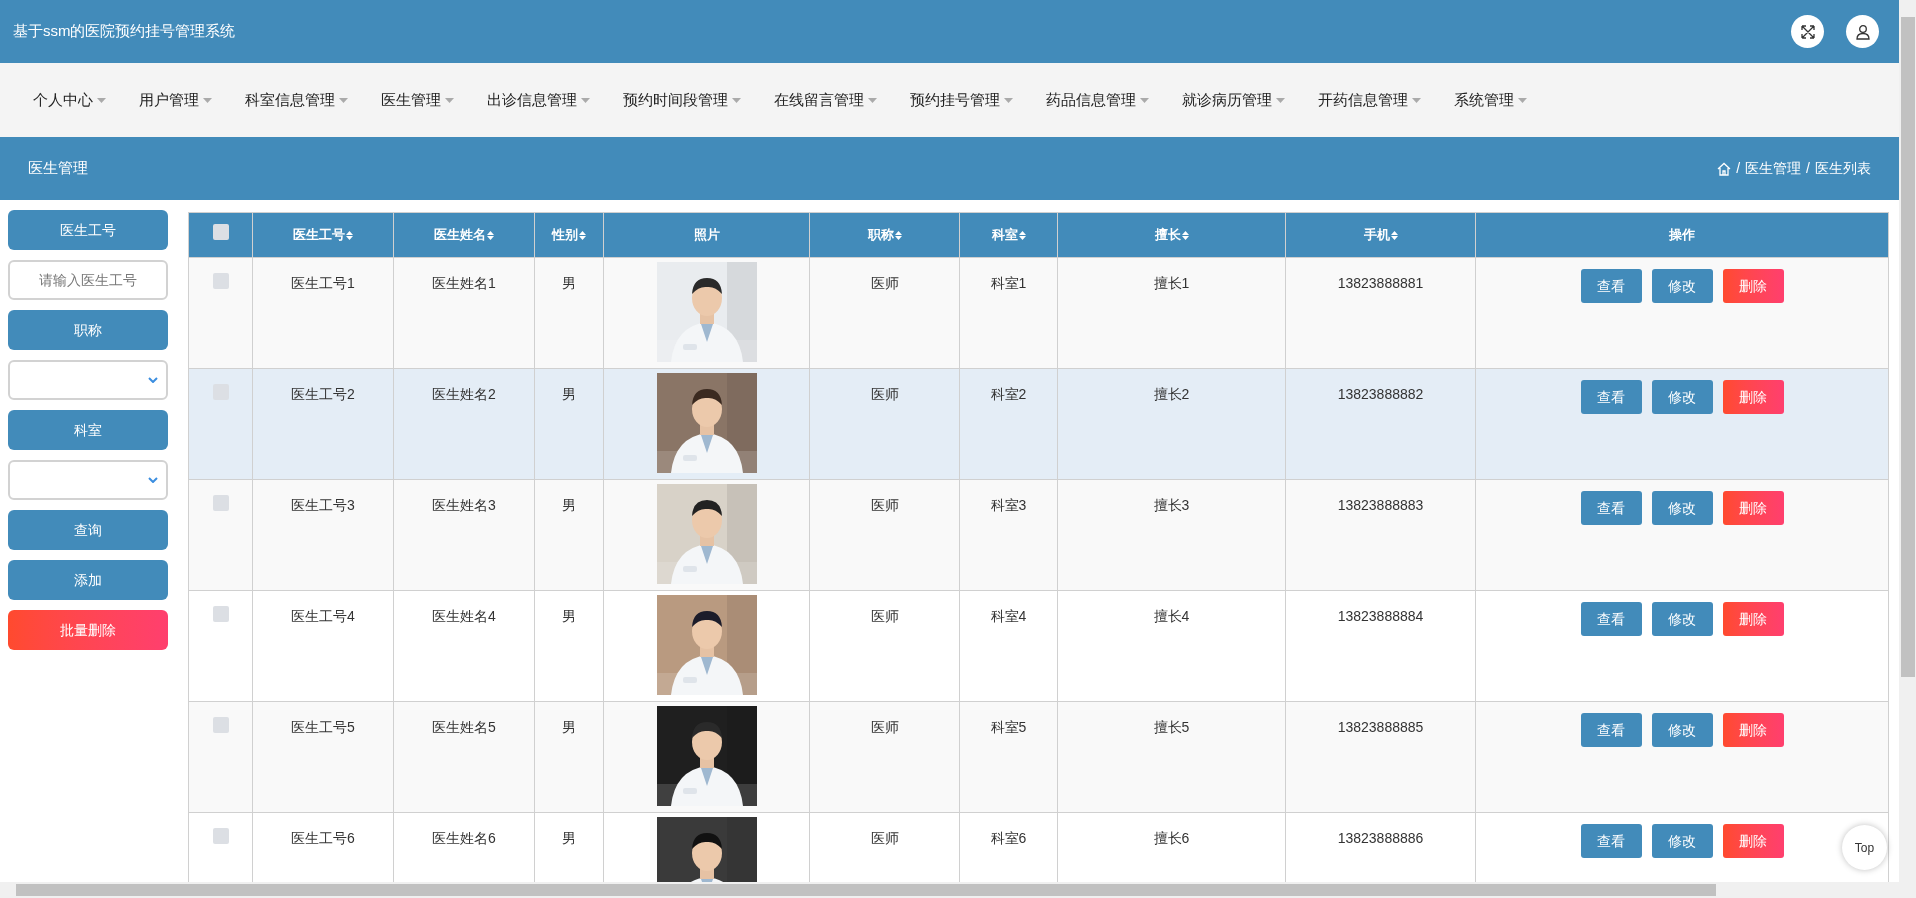  What do you see at coordinates (1380, 727) in the screenshot?
I see `table-cell: 13823888885` at bounding box center [1380, 727].